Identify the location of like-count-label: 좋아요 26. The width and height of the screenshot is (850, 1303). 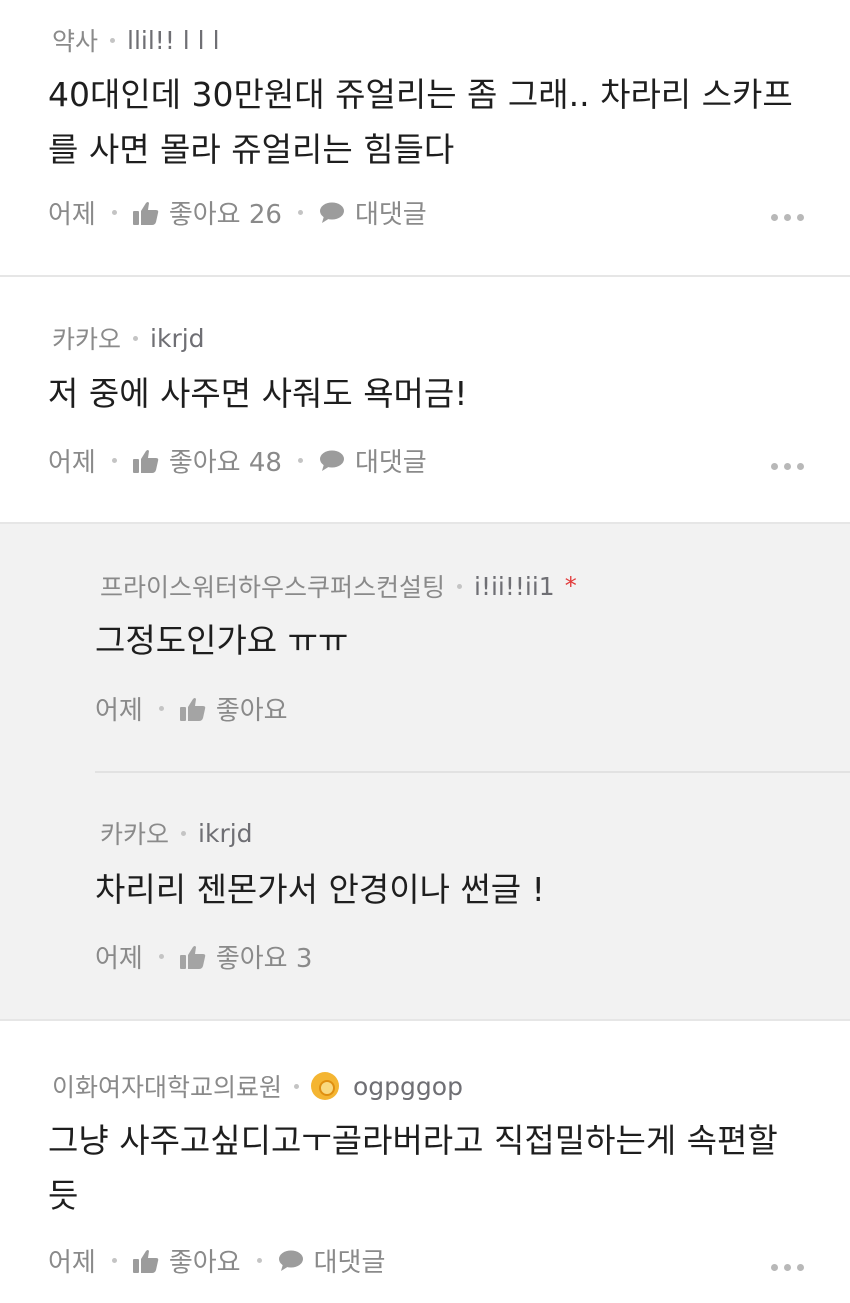
(225, 215).